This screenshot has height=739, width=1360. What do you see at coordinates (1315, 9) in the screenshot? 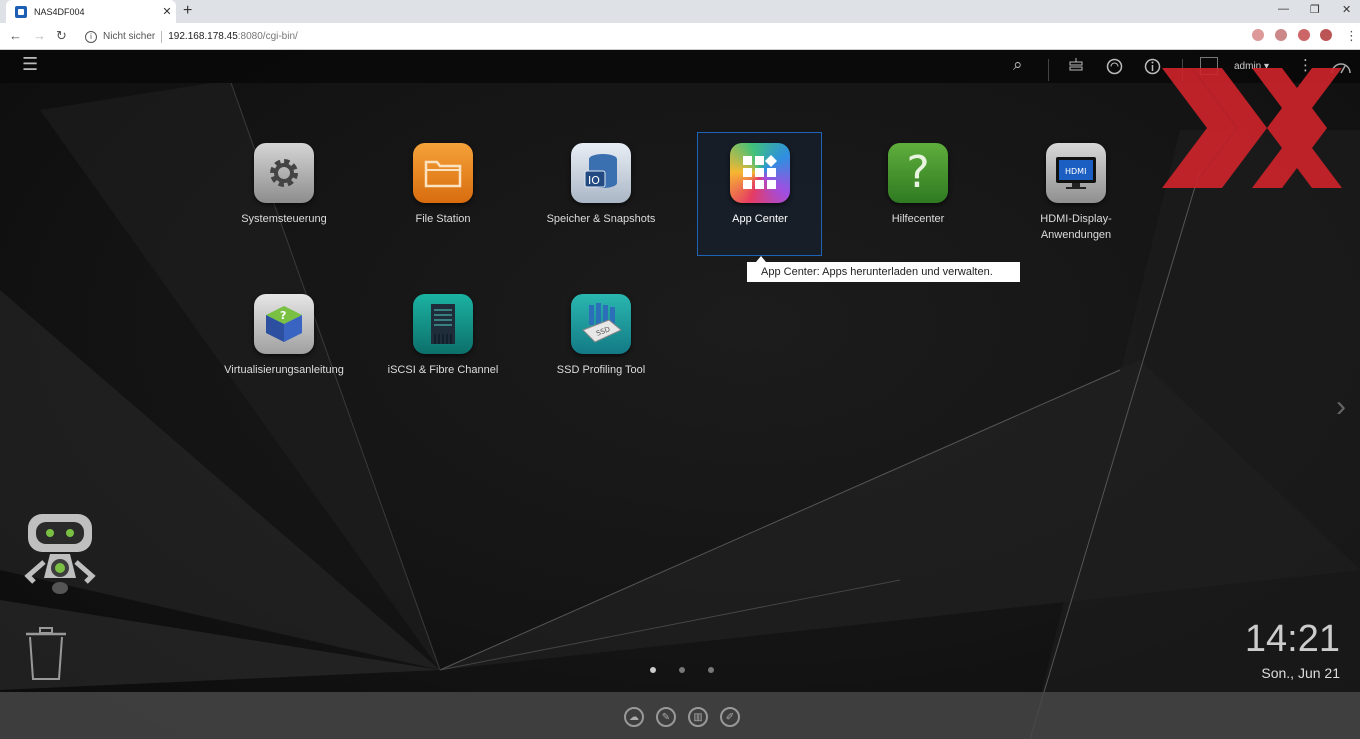
I see `restore-button: ❐` at bounding box center [1315, 9].